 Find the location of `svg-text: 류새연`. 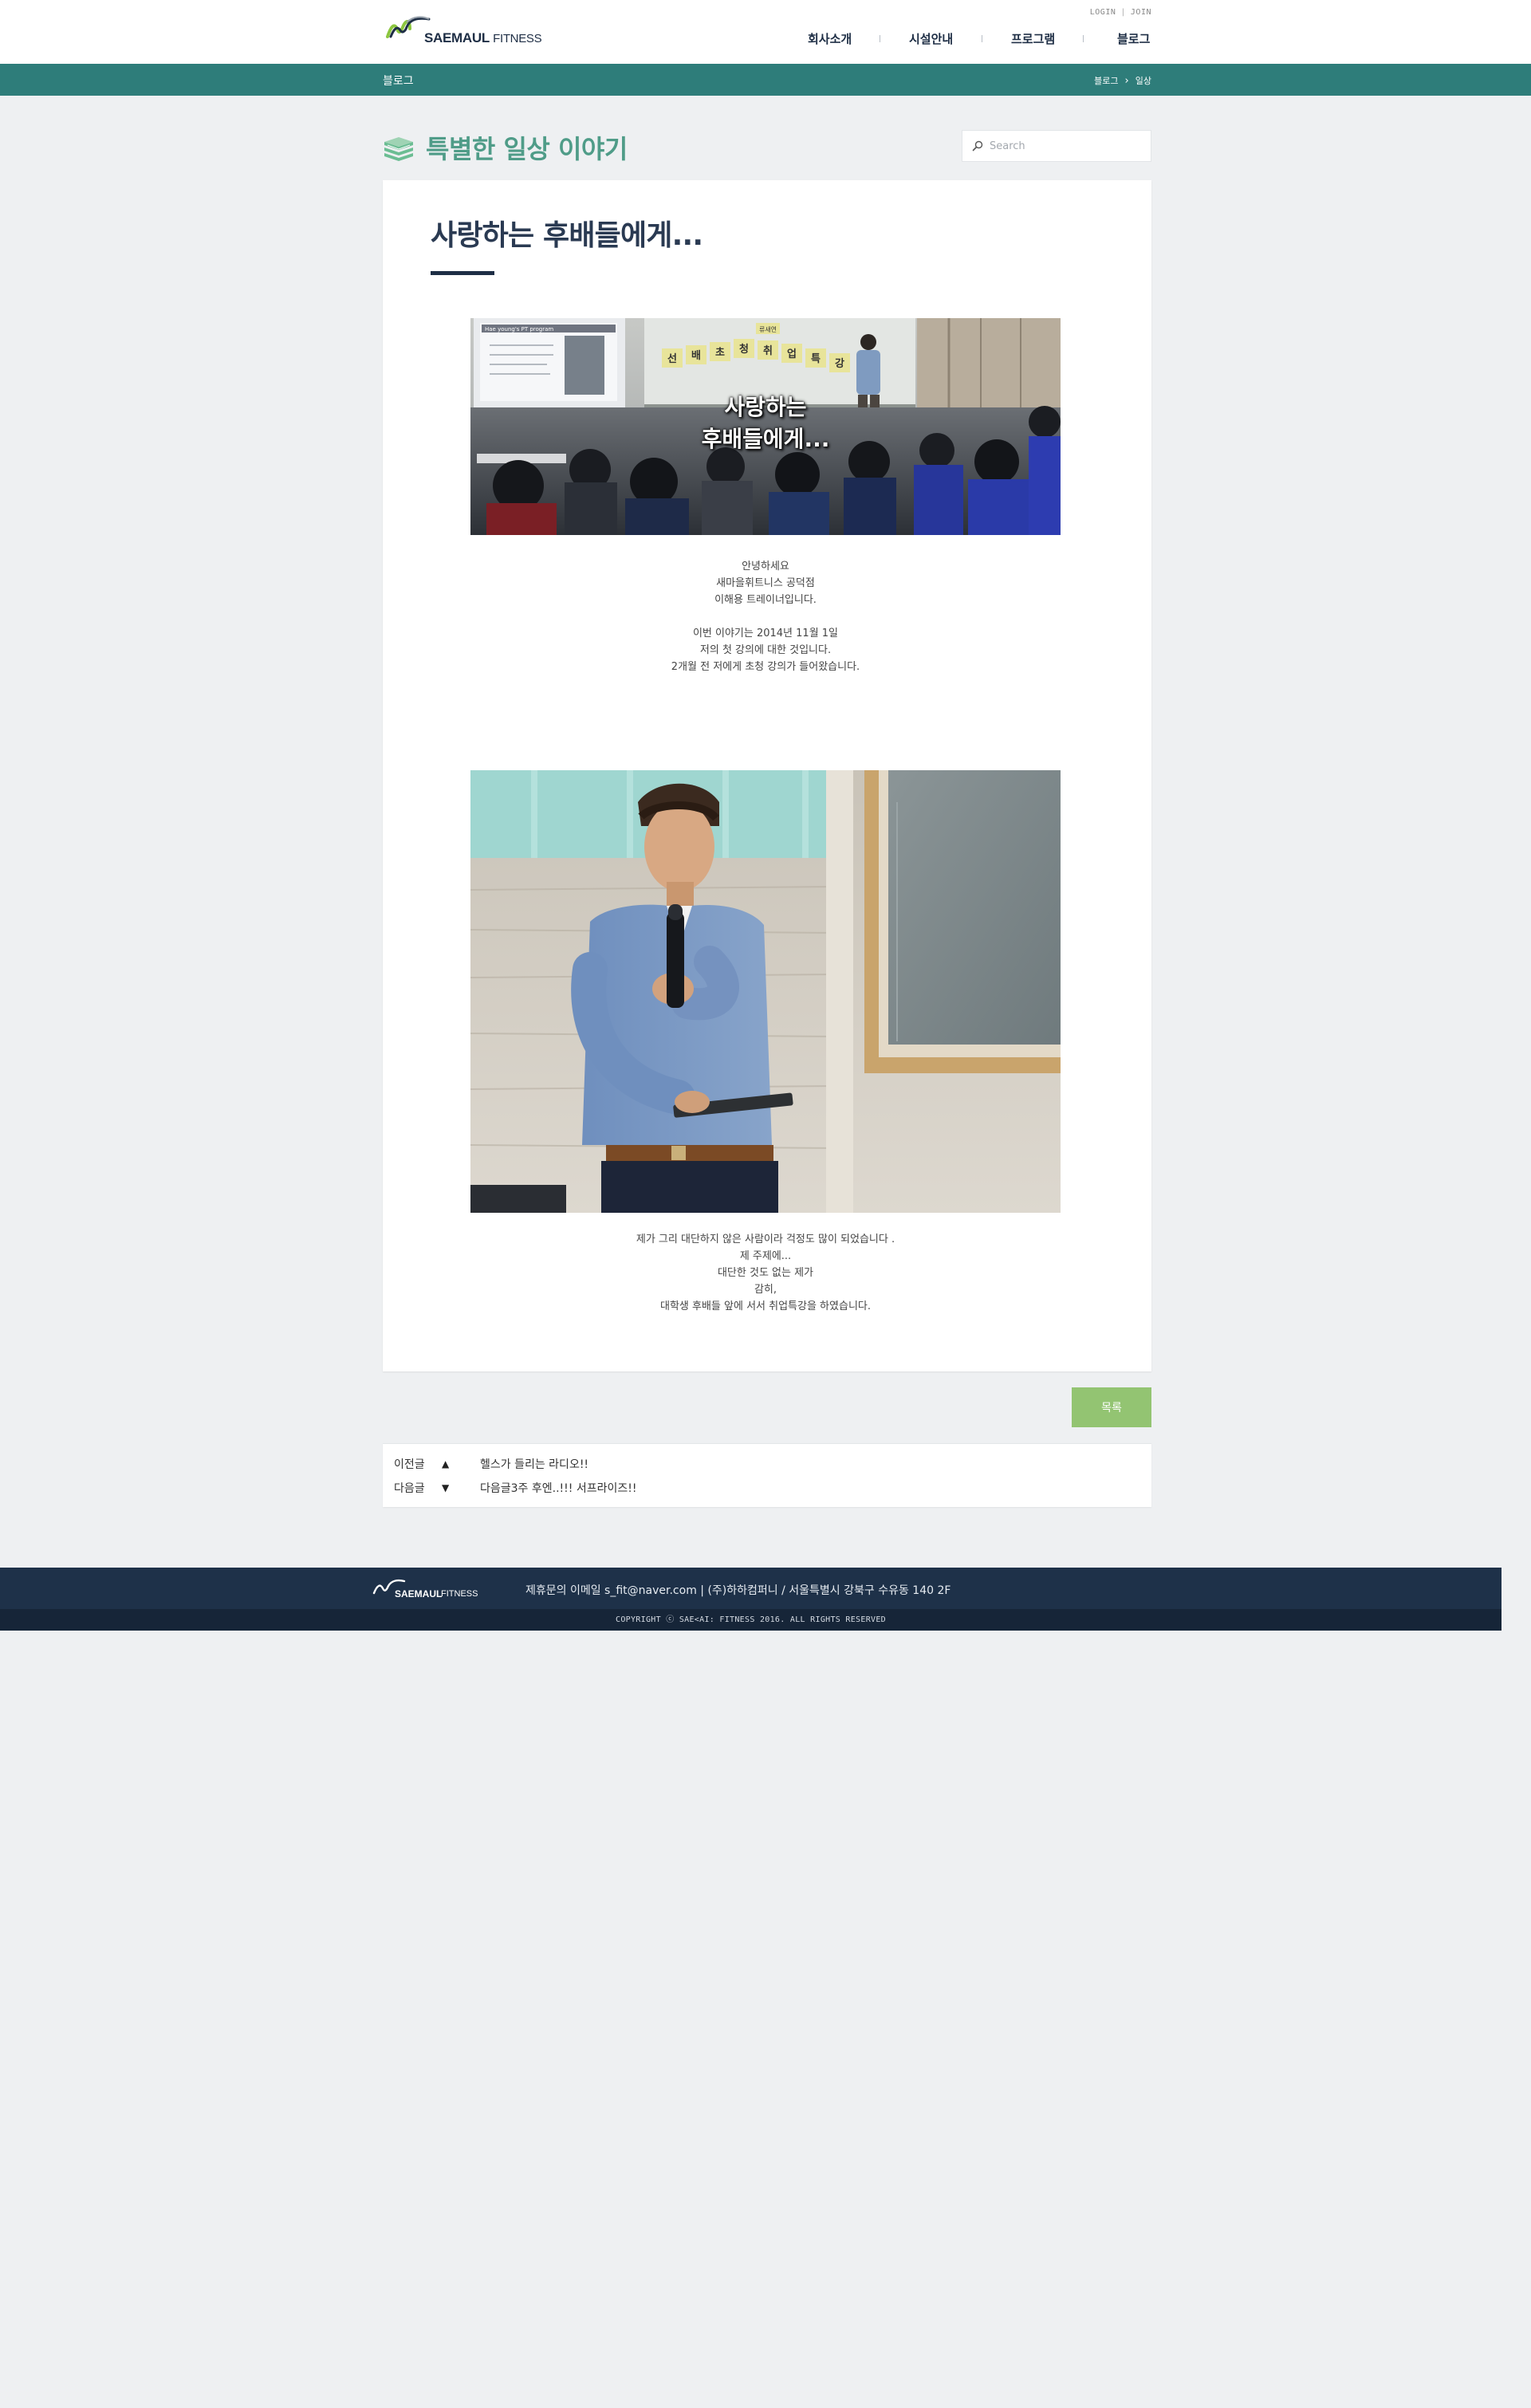

svg-text: 류새연 is located at coordinates (768, 329).